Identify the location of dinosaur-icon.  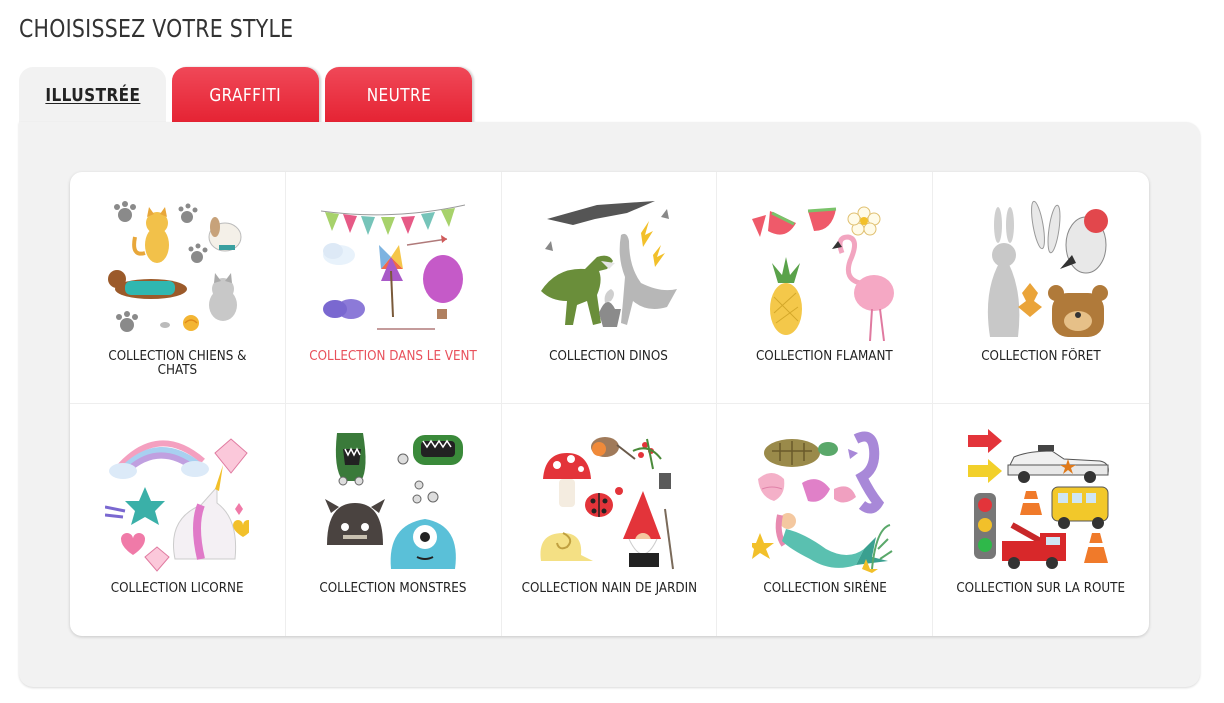
(609, 269).